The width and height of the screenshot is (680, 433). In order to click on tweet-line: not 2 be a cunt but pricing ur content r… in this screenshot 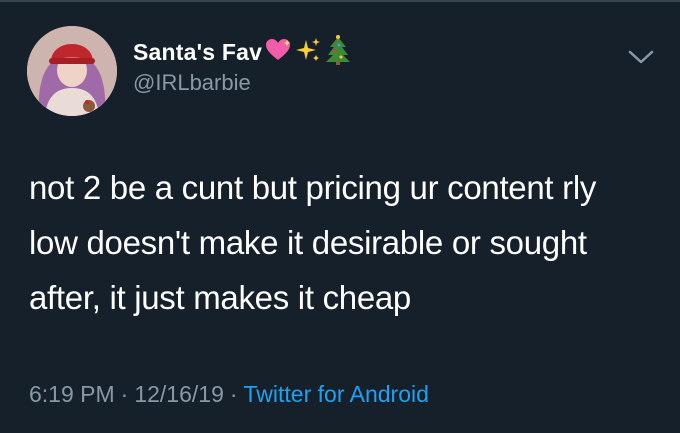, I will do `click(313, 187)`.